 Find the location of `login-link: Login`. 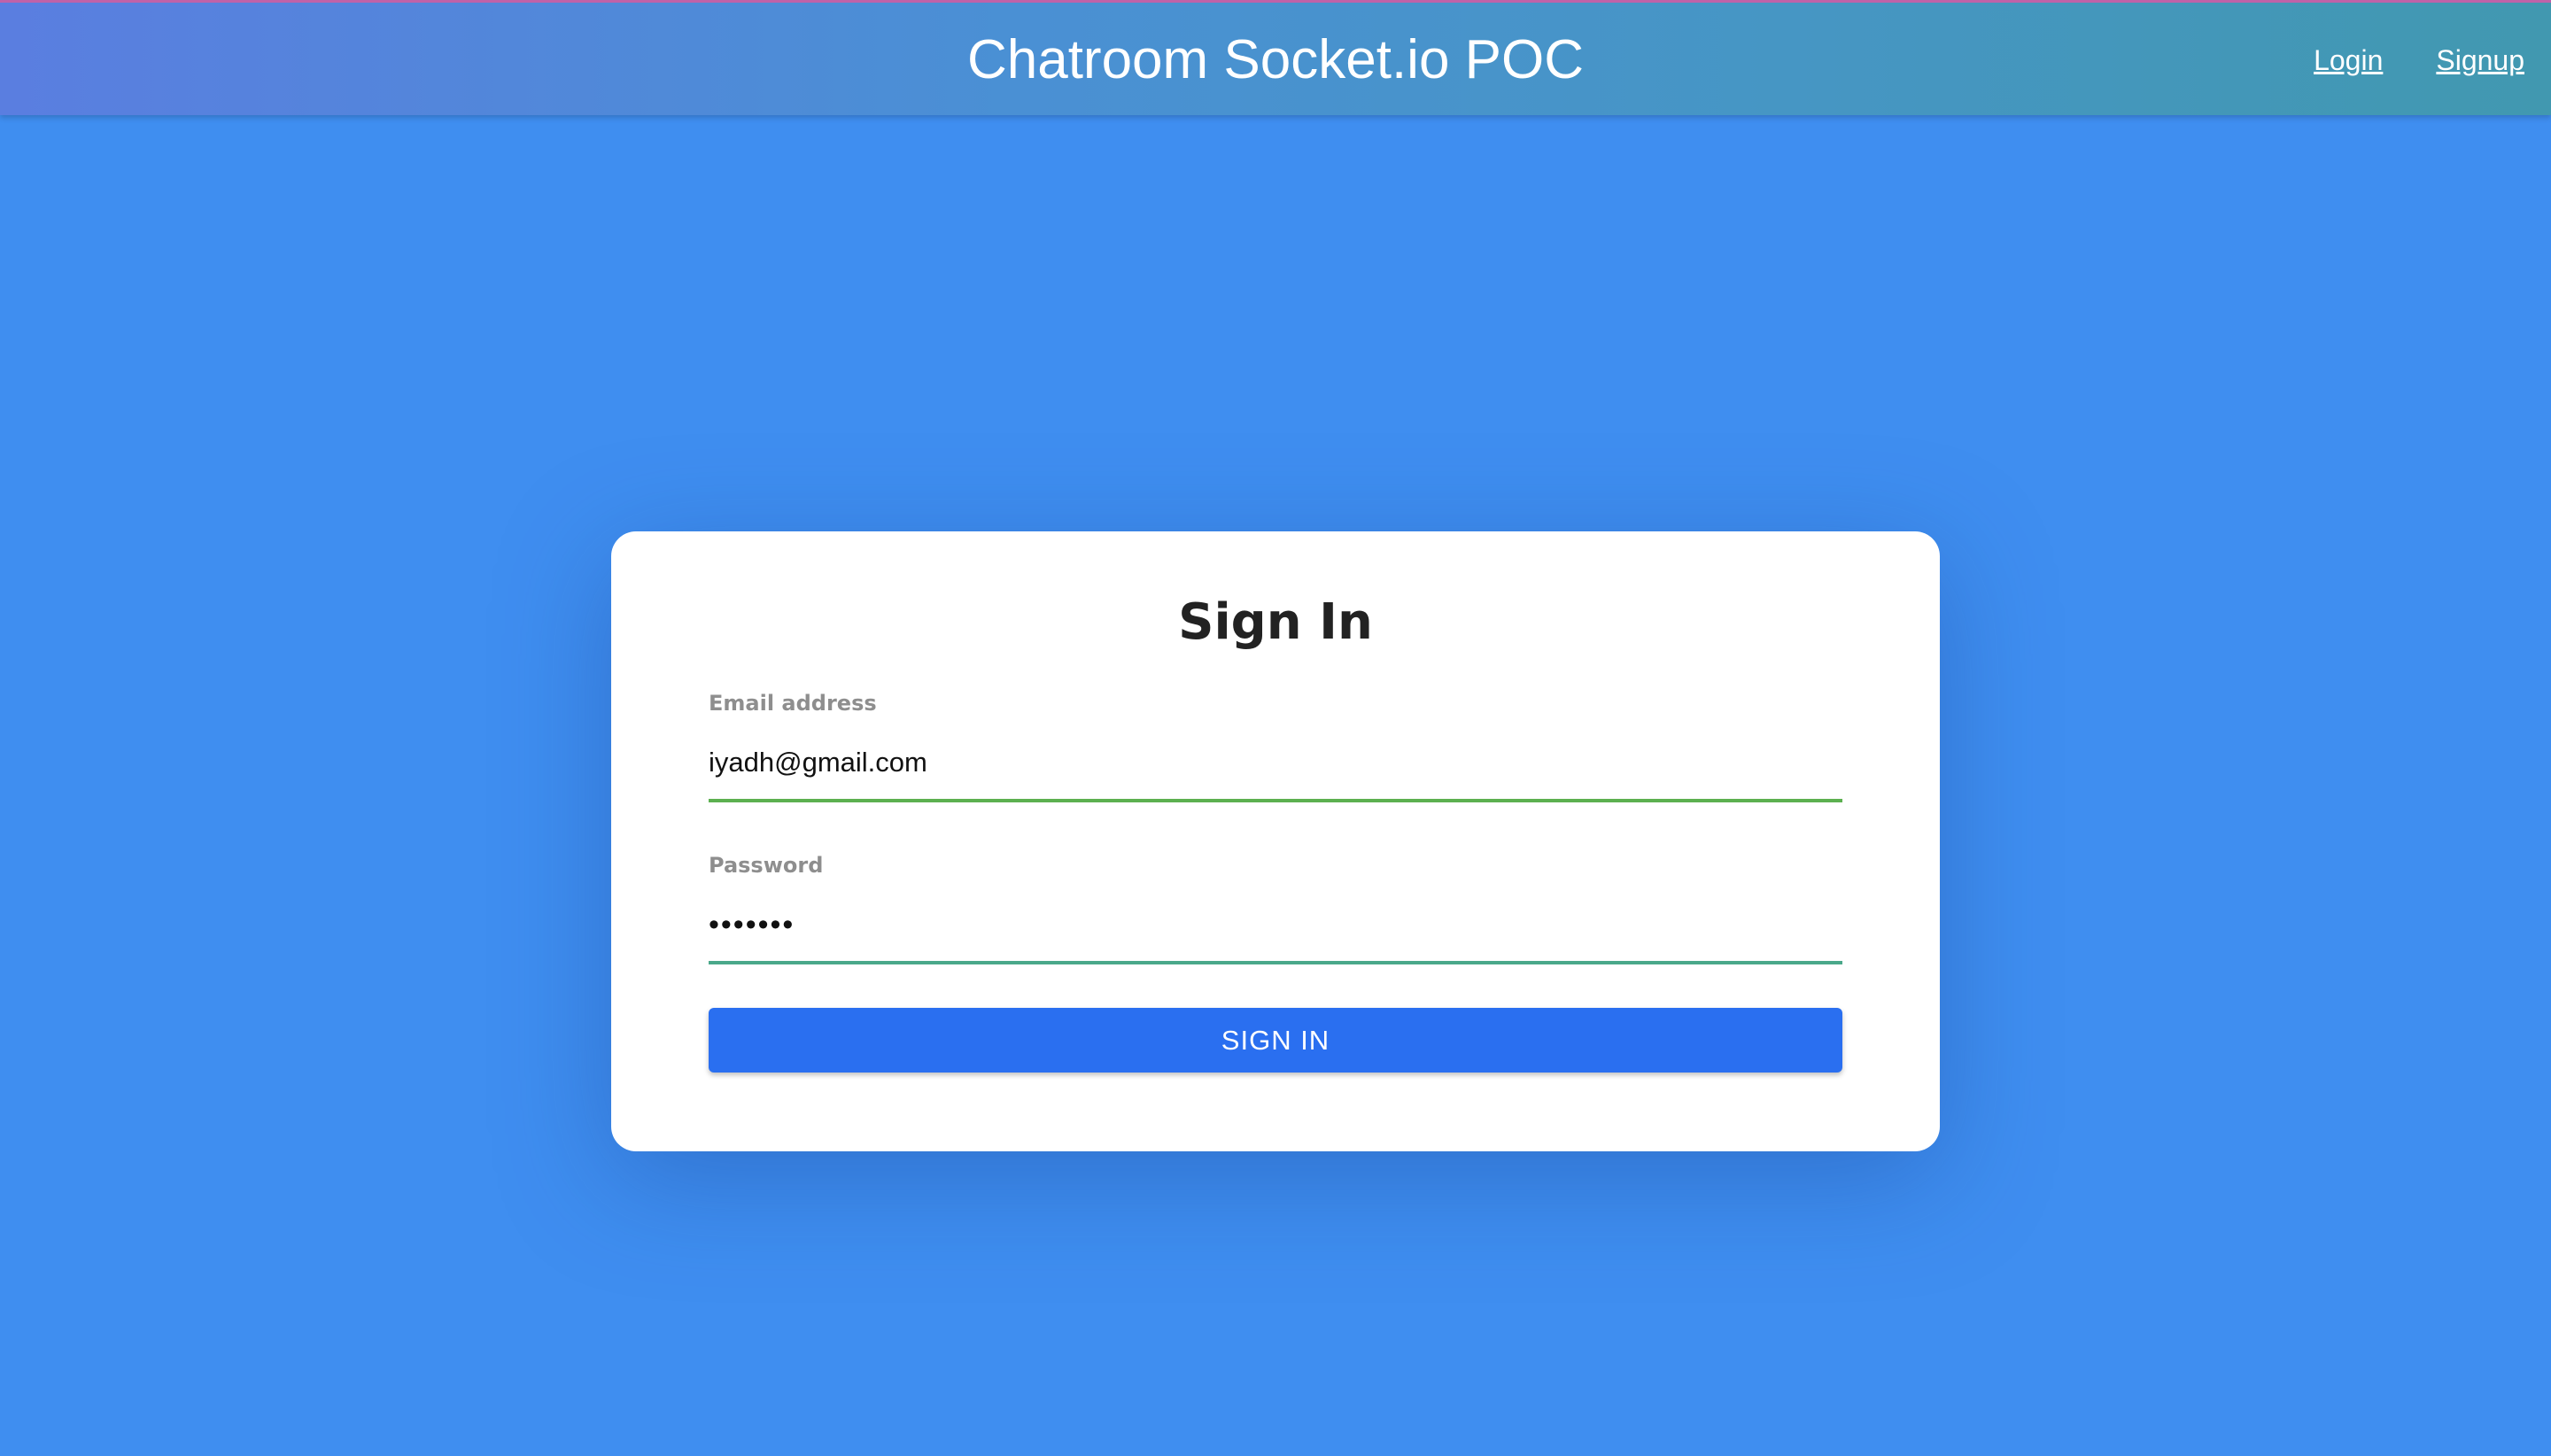

login-link: Login is located at coordinates (2348, 60).